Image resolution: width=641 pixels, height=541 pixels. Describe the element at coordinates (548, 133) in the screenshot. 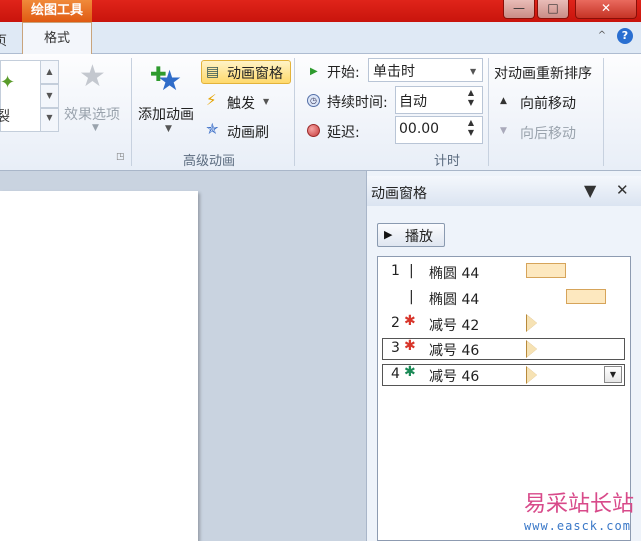

I see `move-later-button: 向后移动` at that location.